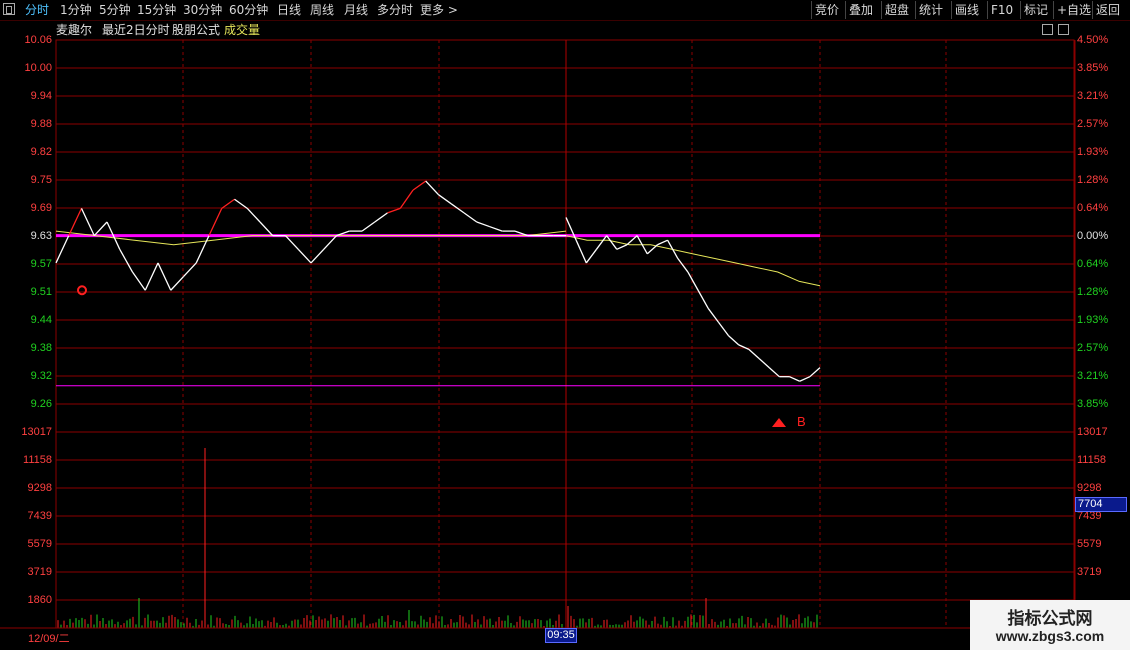 The image size is (1130, 650). What do you see at coordinates (41, 292) in the screenshot?
I see `axis-tick-label: 9.51` at bounding box center [41, 292].